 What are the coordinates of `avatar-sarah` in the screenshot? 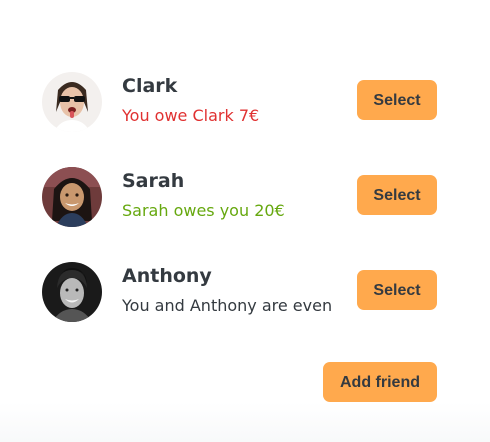 It's located at (72, 197).